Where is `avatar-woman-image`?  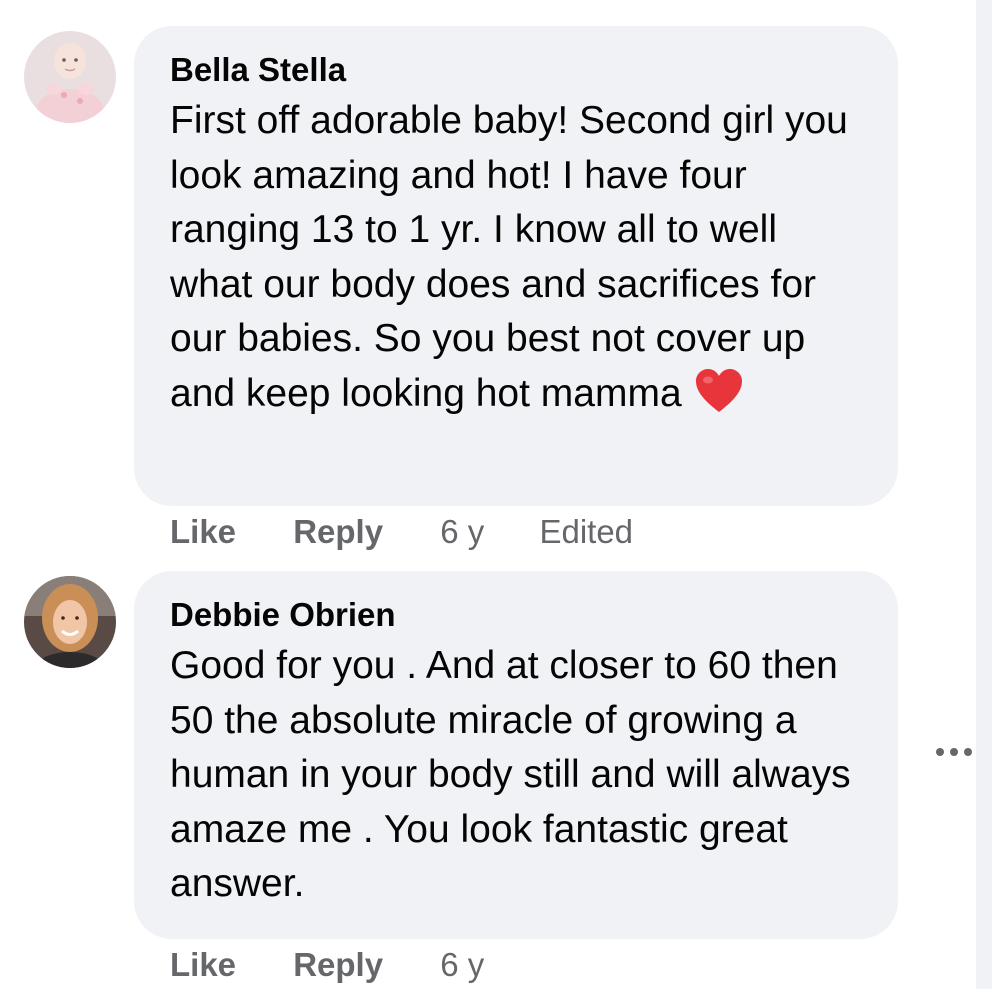 avatar-woman-image is located at coordinates (70, 622).